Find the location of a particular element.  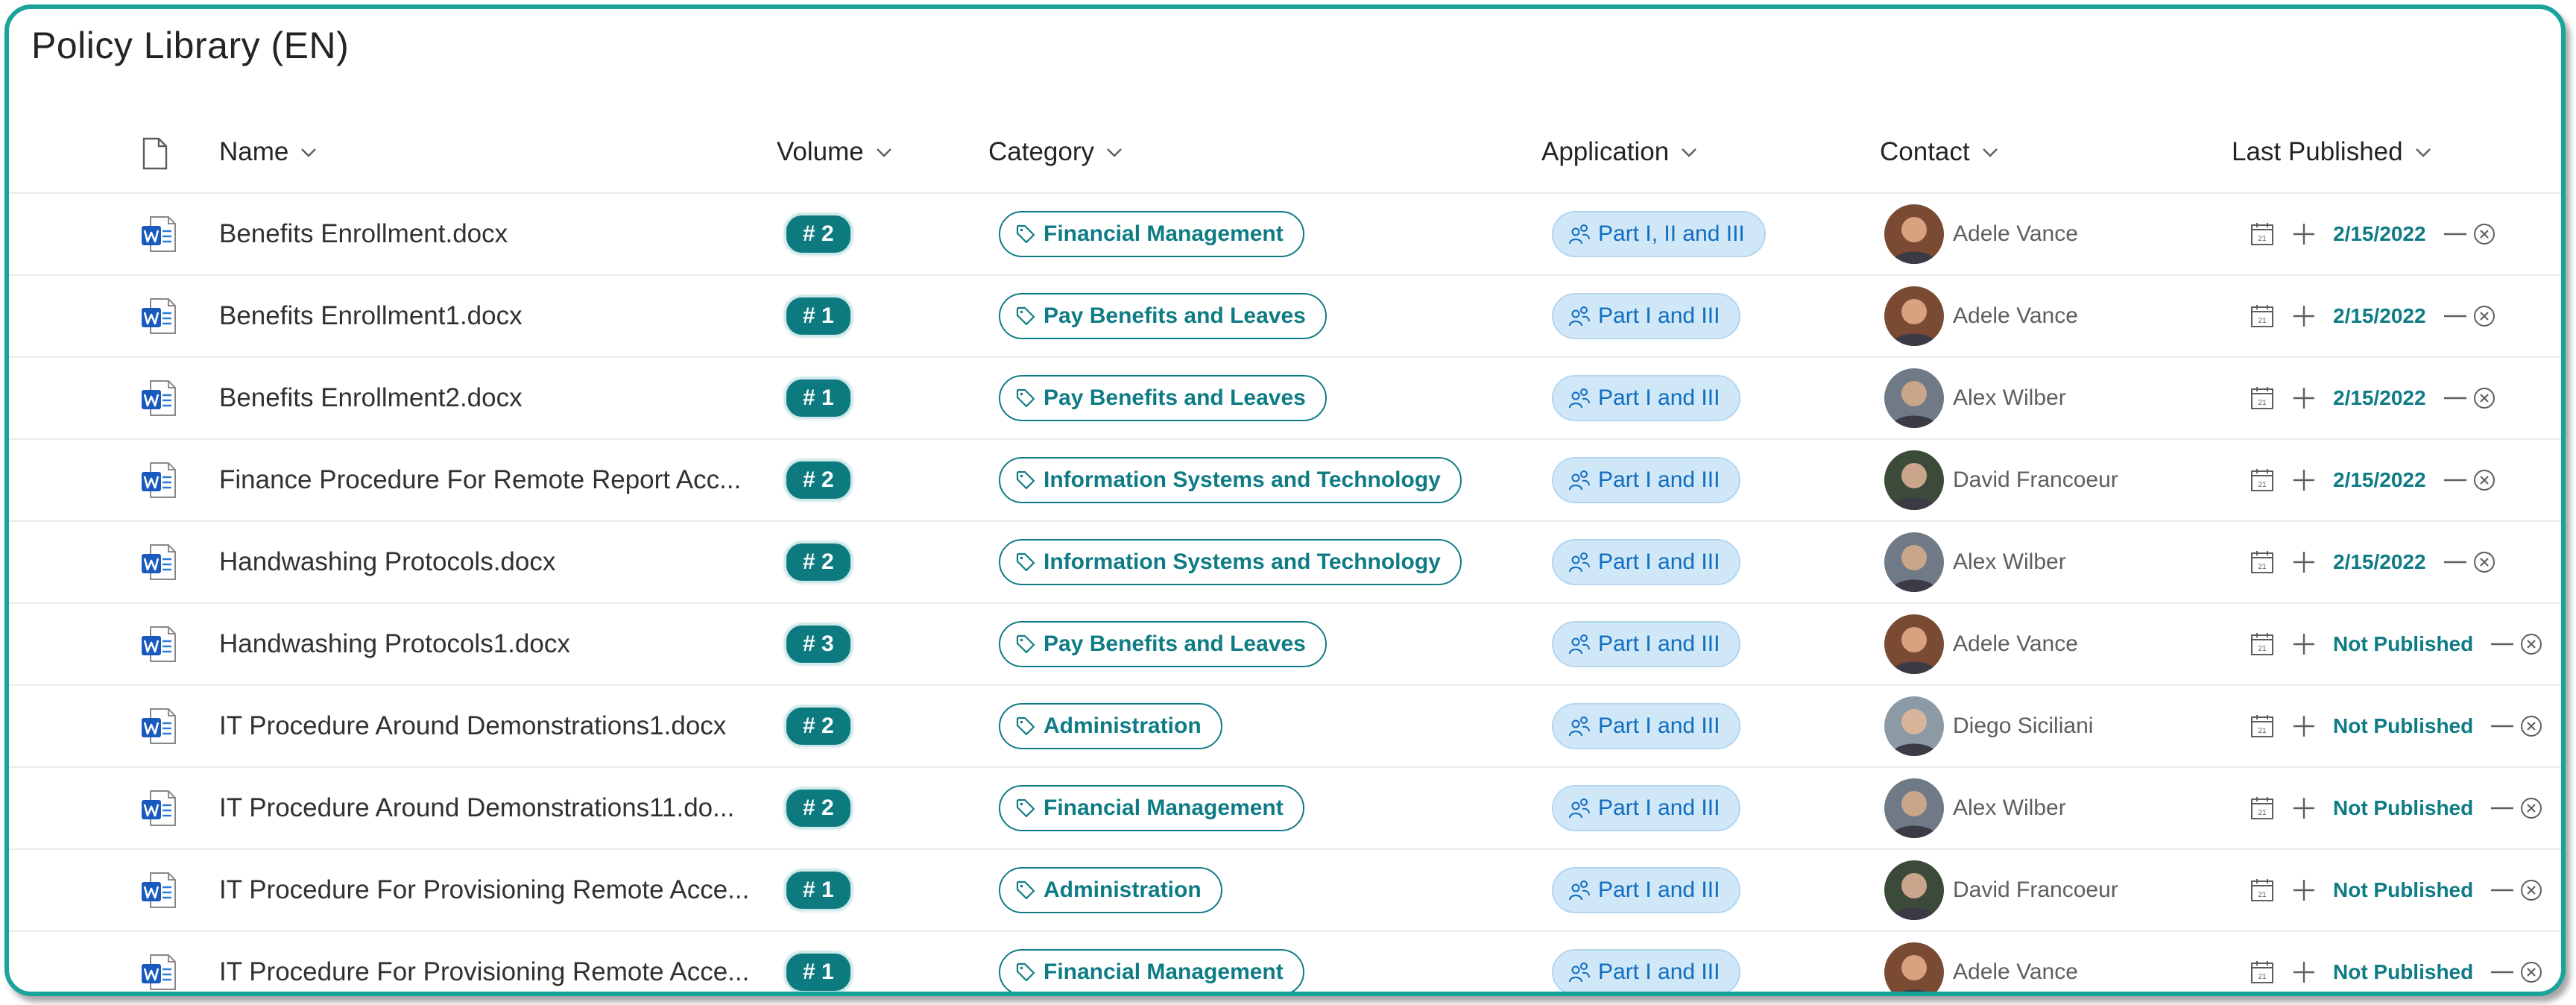

last-published-cell: 21 Not Published is located at coordinates (2397, 644).